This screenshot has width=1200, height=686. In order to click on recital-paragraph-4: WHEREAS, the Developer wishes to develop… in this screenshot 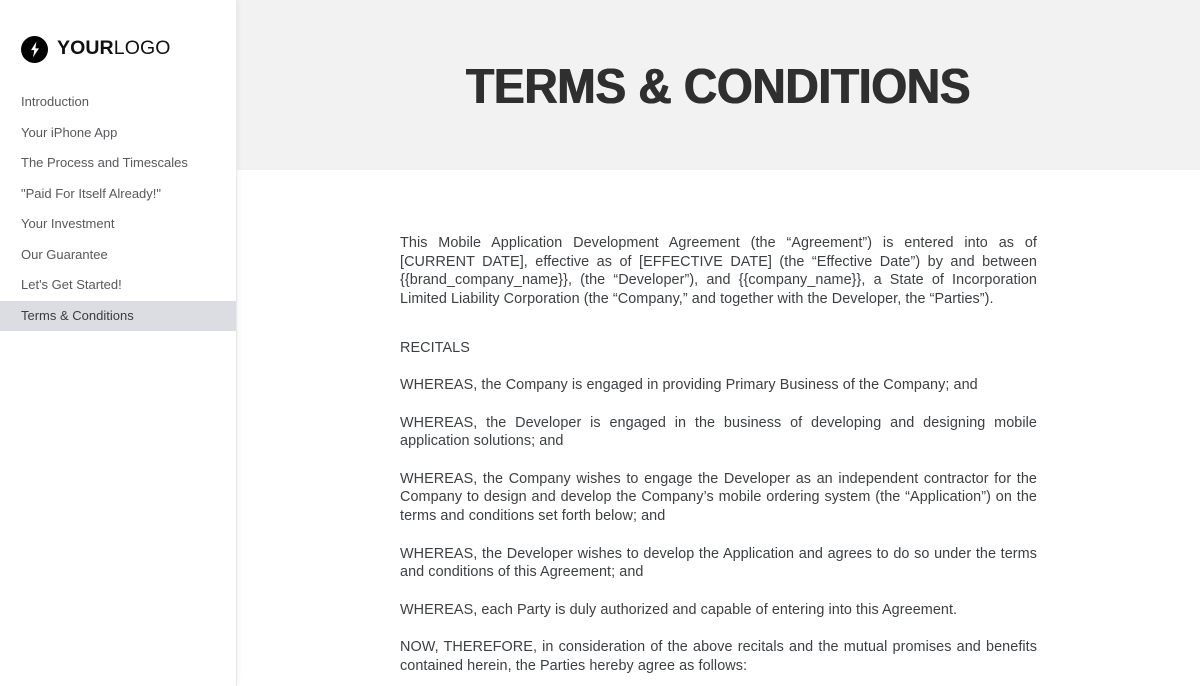, I will do `click(718, 563)`.